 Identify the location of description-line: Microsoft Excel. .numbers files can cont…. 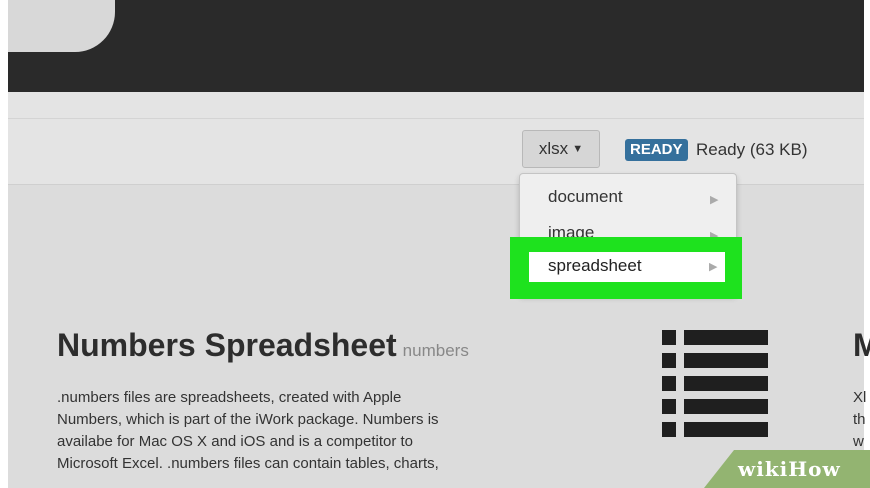
(248, 463).